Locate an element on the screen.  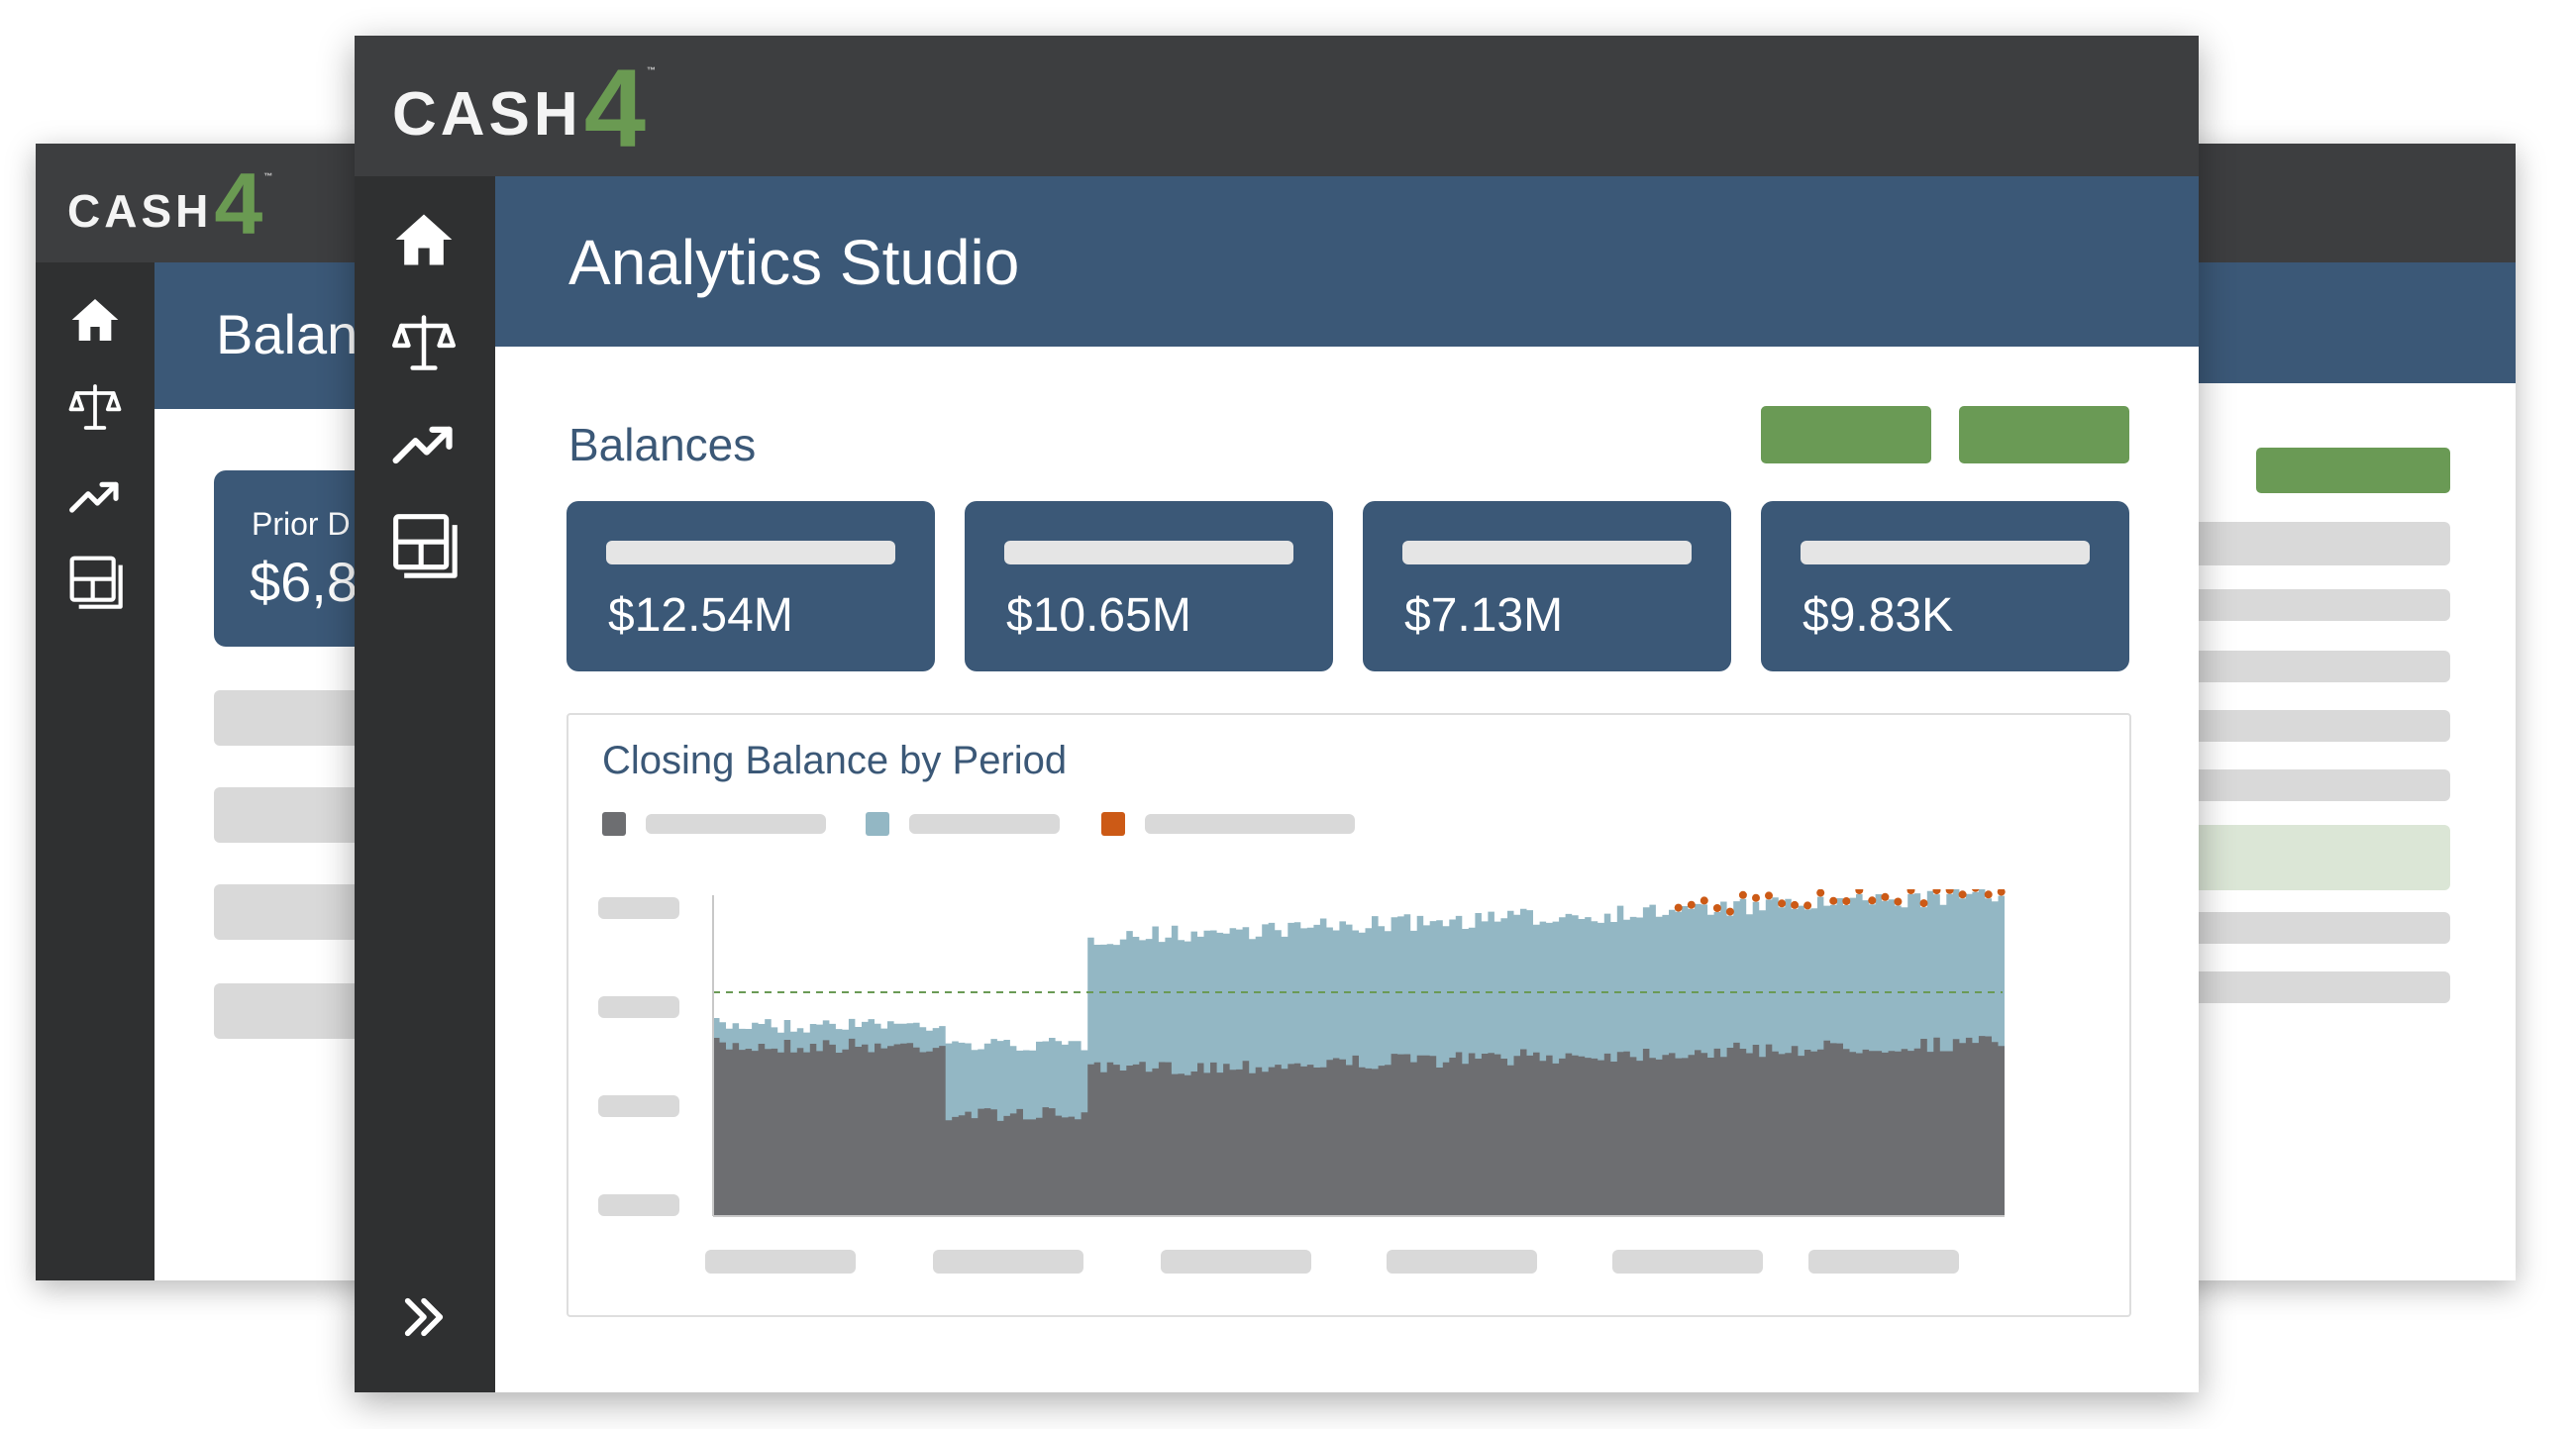
legend-swatch-orange is located at coordinates (1113, 824).